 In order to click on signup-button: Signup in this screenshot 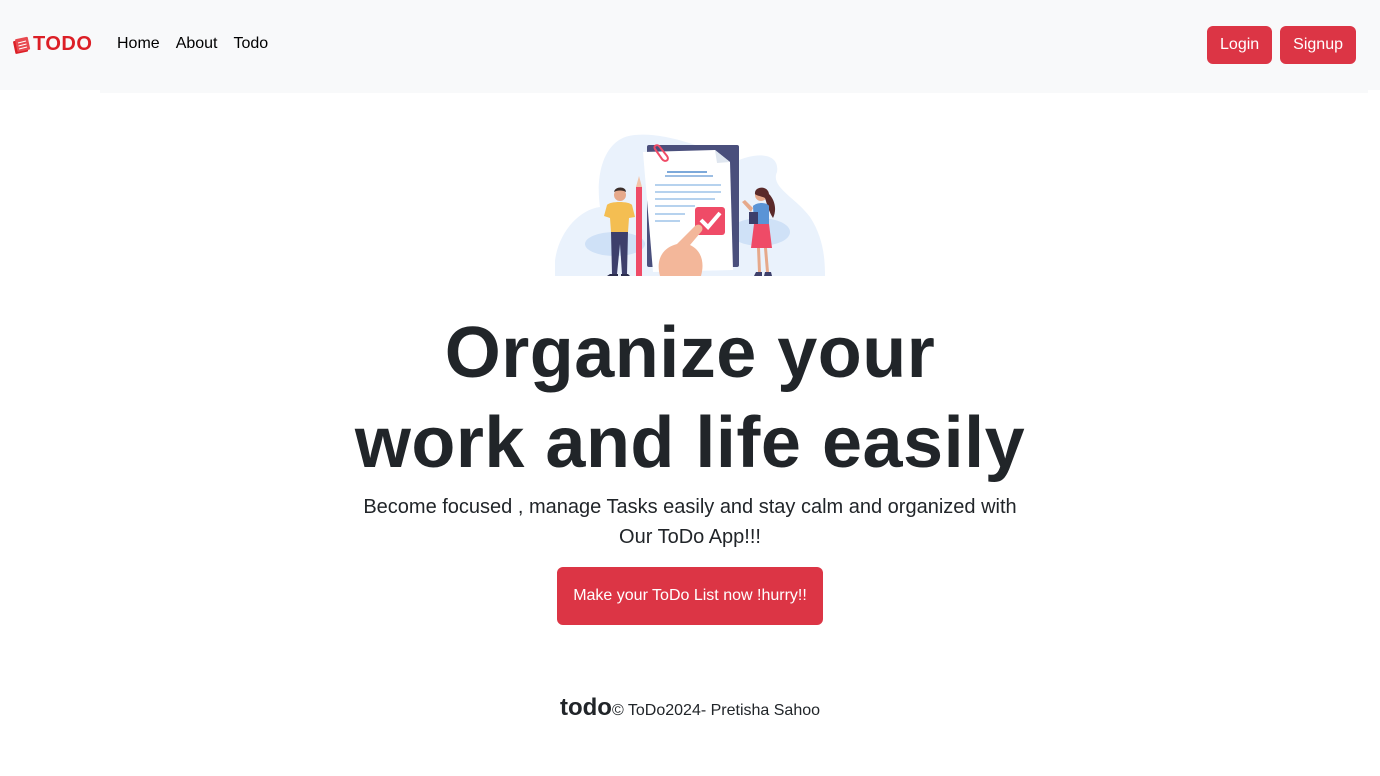, I will do `click(1318, 45)`.